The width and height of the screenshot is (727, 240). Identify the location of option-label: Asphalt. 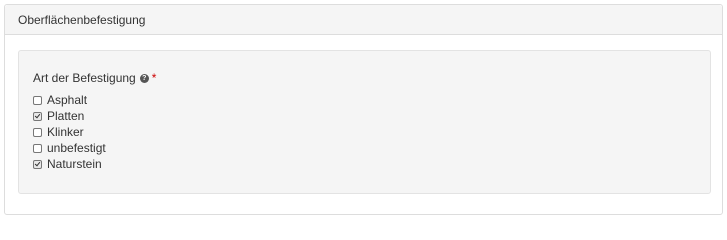
(67, 100).